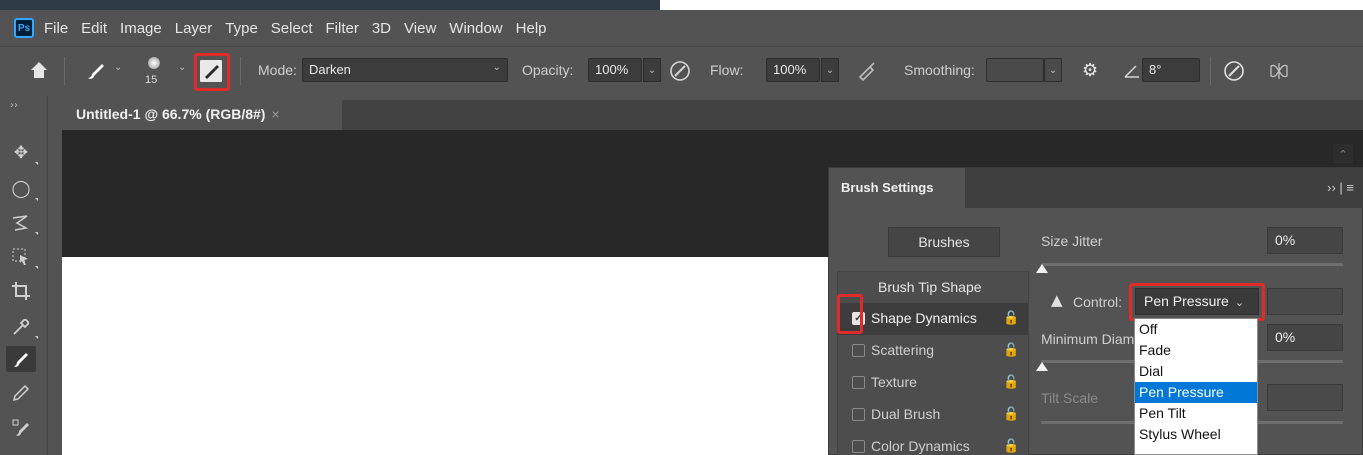  I want to click on menu-select: Select, so click(292, 28).